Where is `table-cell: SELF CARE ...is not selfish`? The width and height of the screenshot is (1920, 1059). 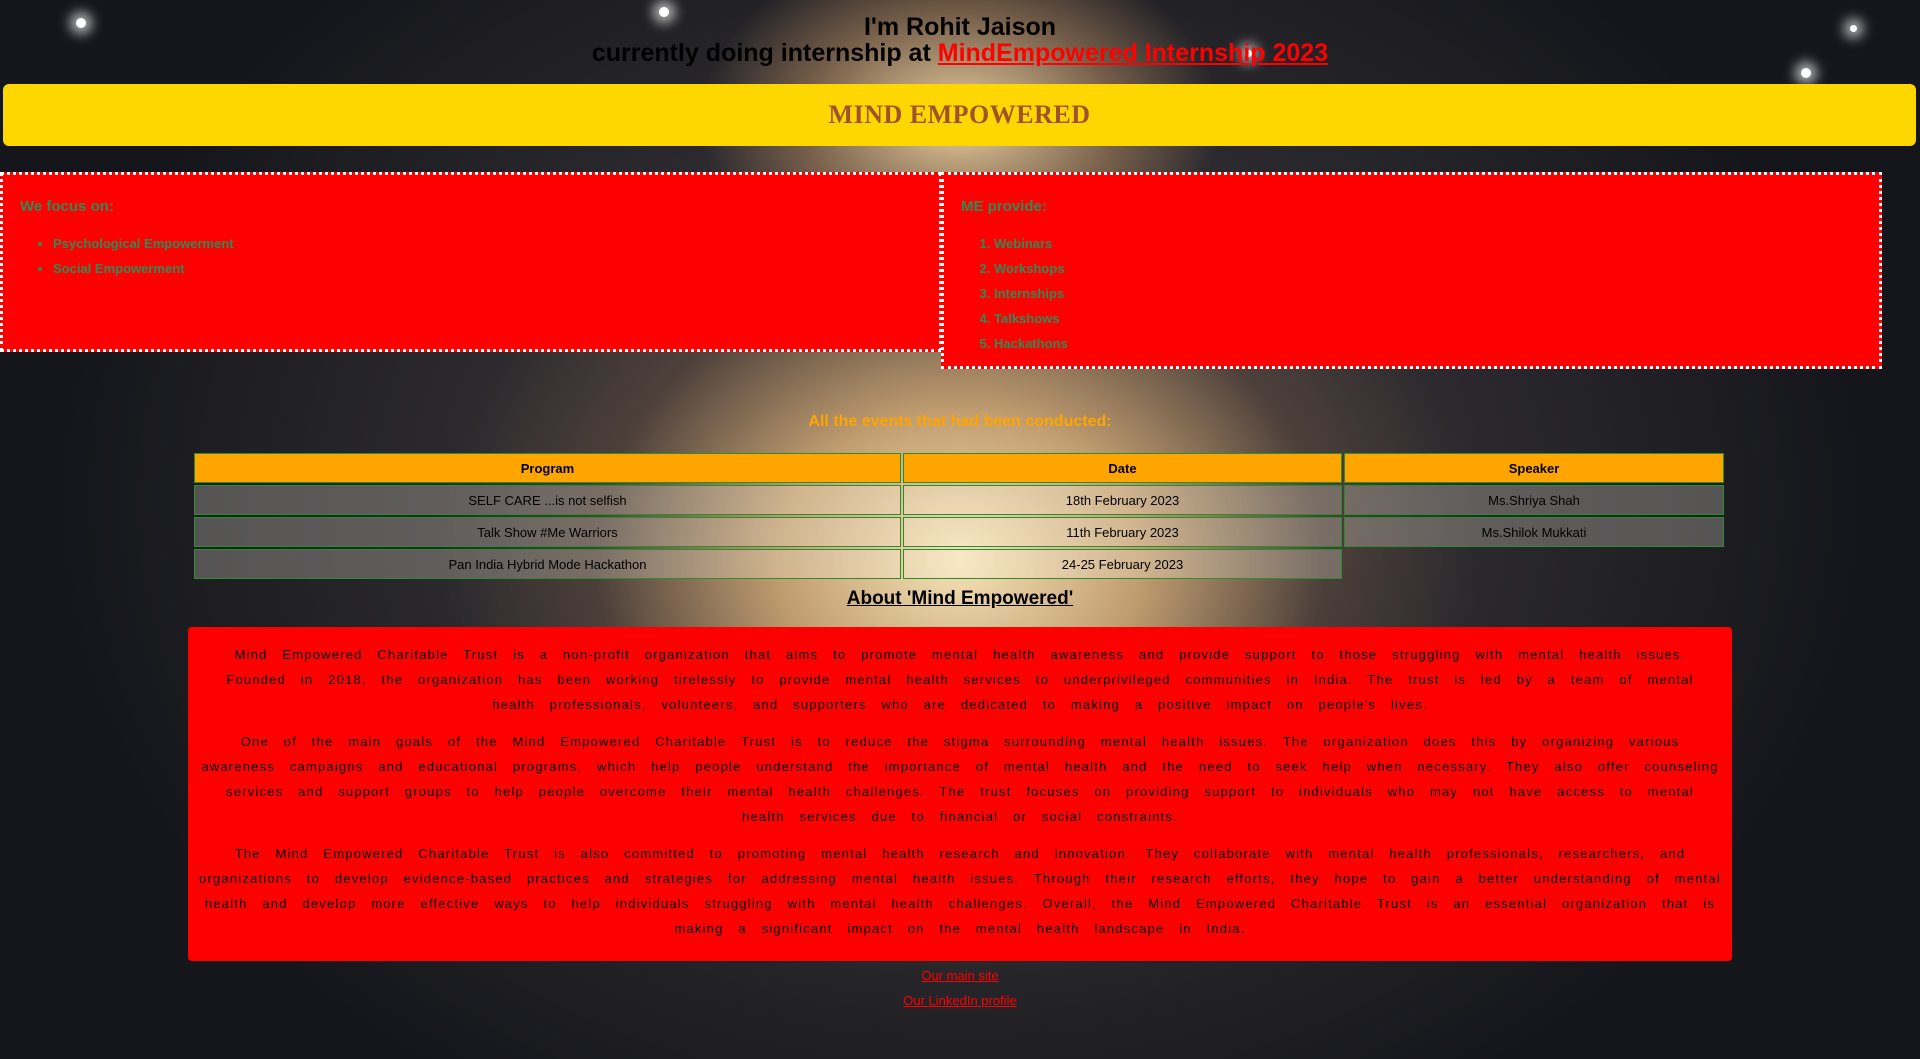 table-cell: SELF CARE ...is not selfish is located at coordinates (547, 500).